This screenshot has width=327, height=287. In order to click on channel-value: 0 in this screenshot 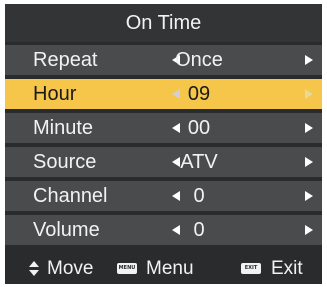, I will do `click(199, 196)`.